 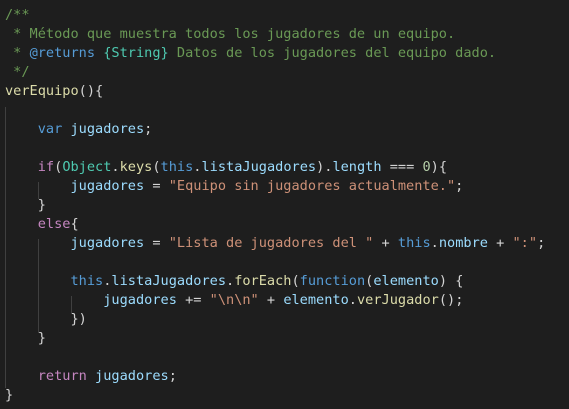 What do you see at coordinates (74, 224) in the screenshot?
I see `code-token-plain: {` at bounding box center [74, 224].